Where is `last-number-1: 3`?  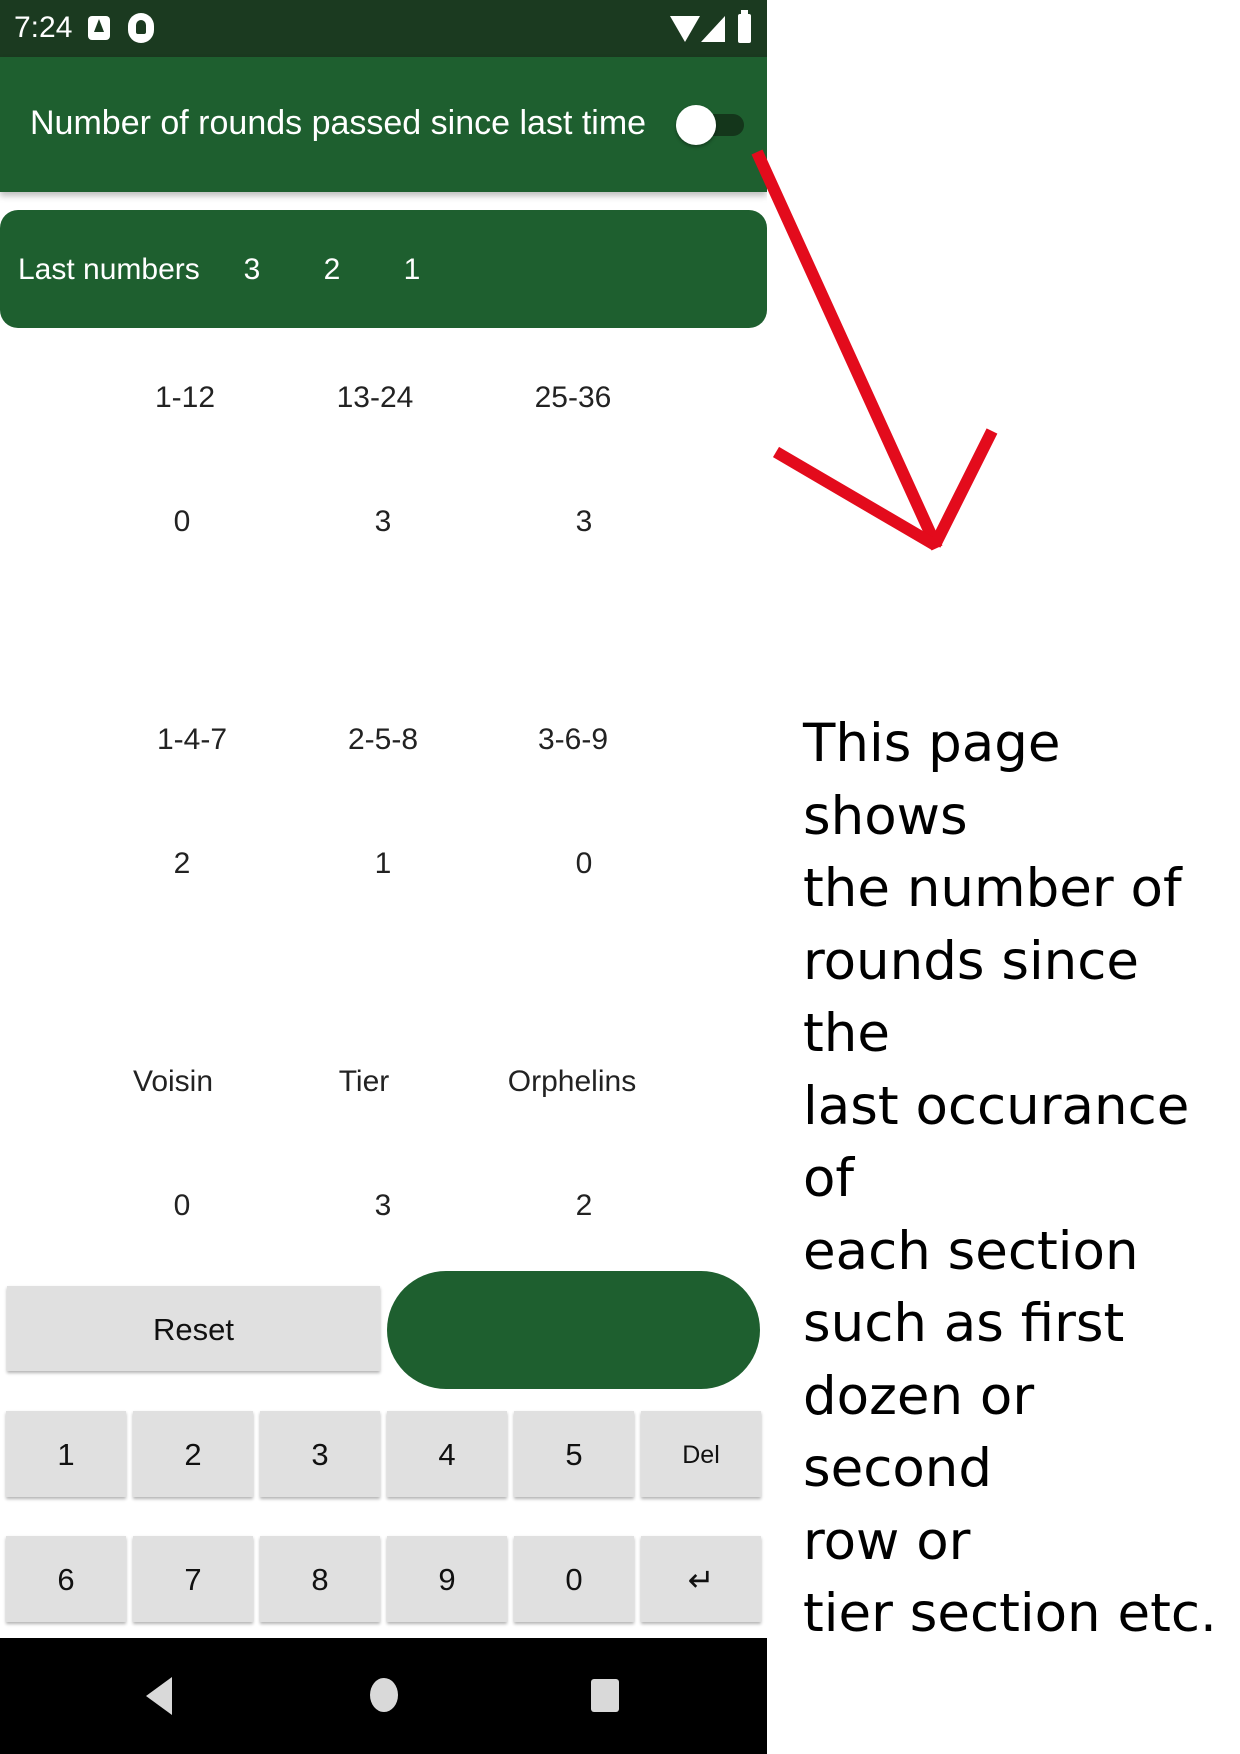
last-number-1: 3 is located at coordinates (252, 269).